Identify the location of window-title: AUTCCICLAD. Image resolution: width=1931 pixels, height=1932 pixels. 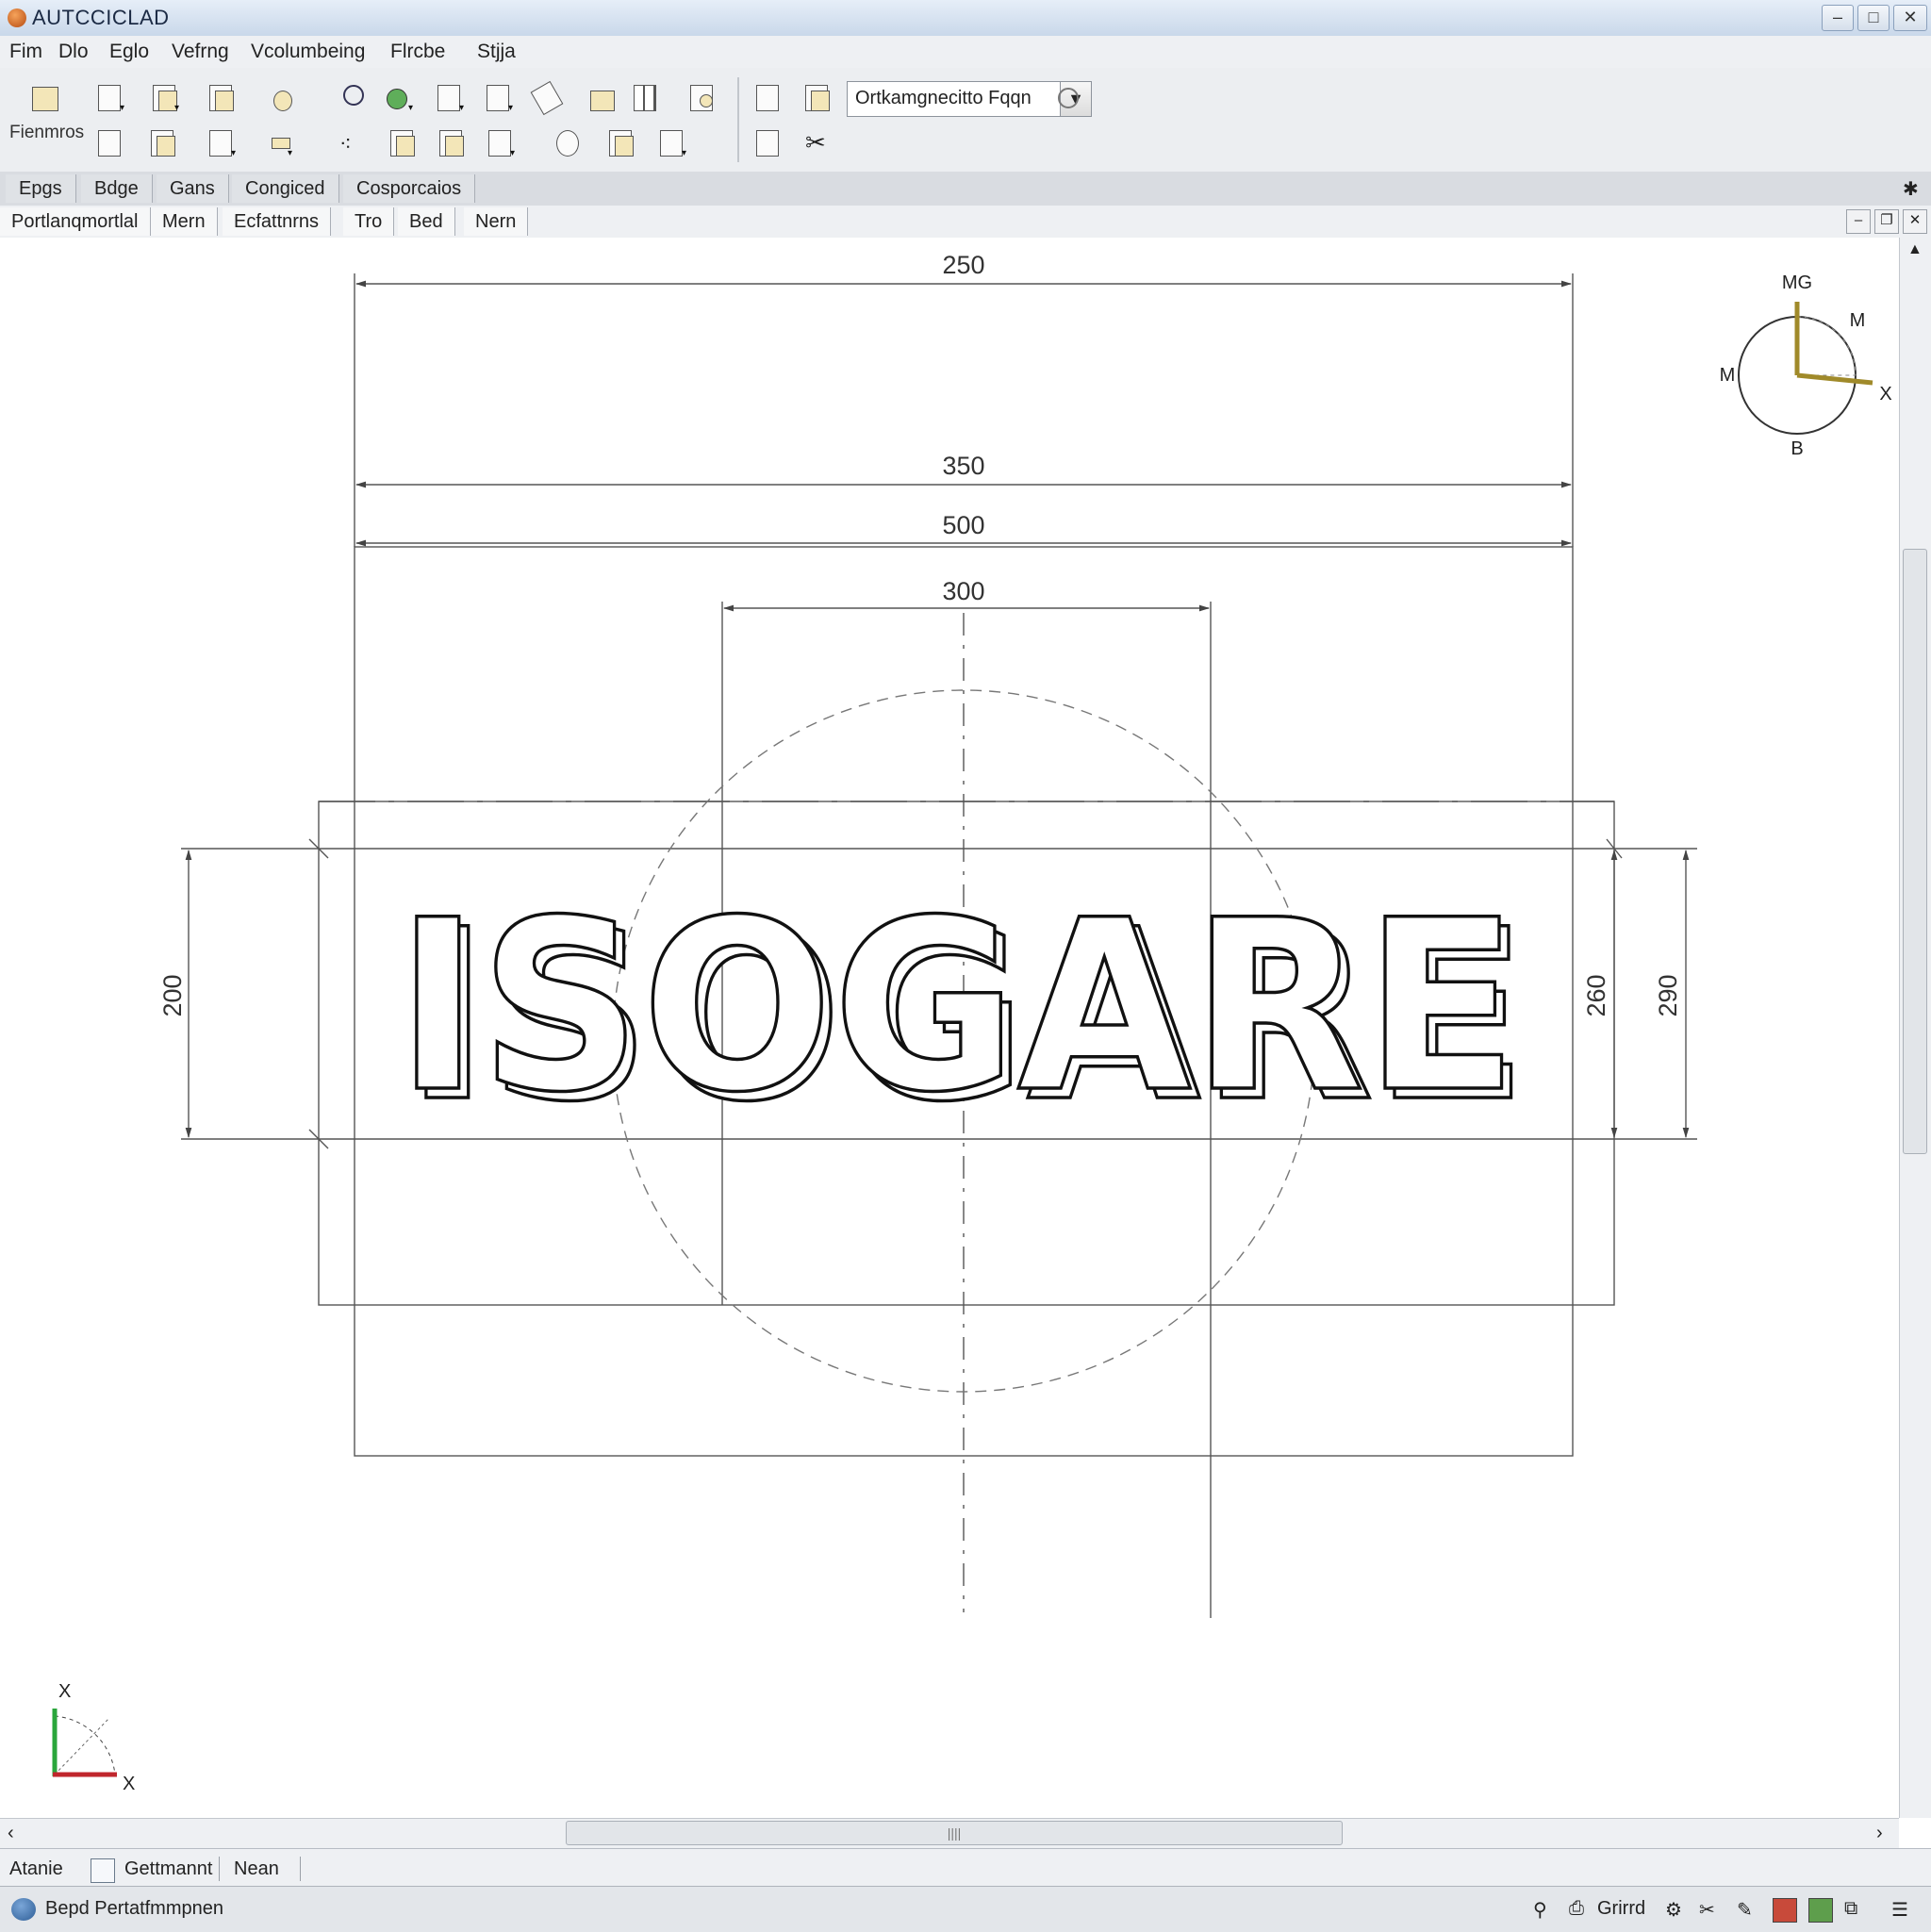
(101, 17).